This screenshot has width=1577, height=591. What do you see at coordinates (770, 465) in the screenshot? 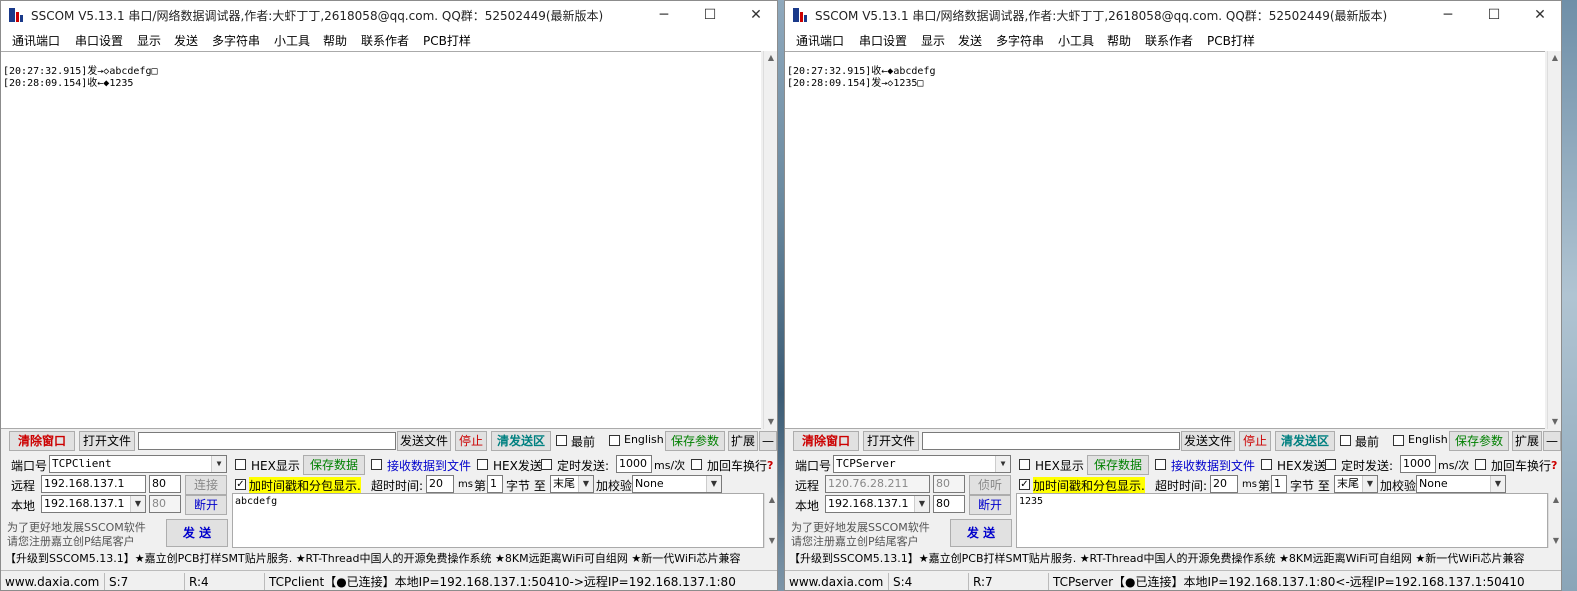
I see `help-icon: ?` at bounding box center [770, 465].